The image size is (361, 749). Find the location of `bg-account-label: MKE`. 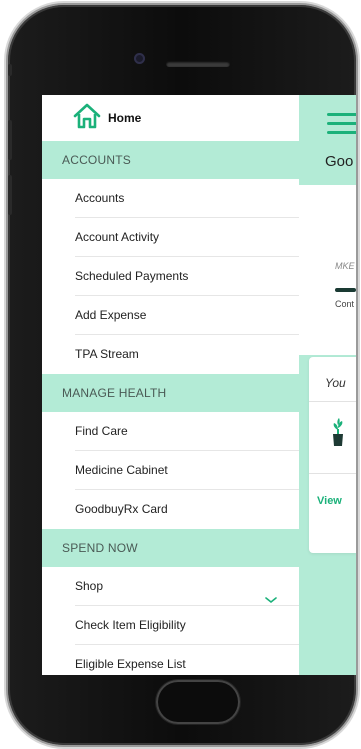

bg-account-label: MKE is located at coordinates (345, 266).